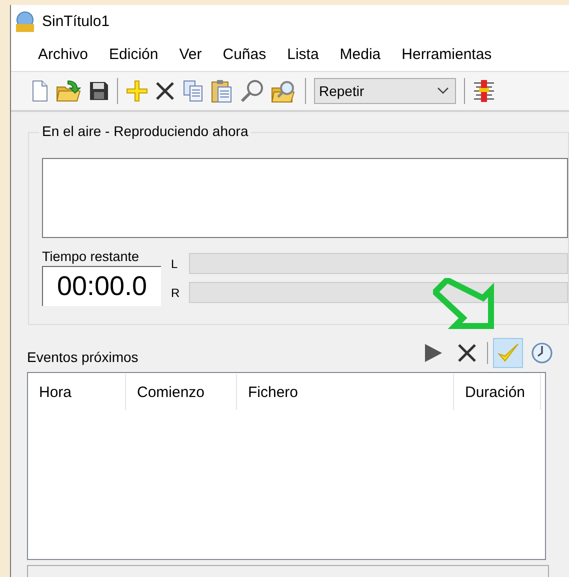  I want to click on annotation-arrow-icon, so click(464, 304).